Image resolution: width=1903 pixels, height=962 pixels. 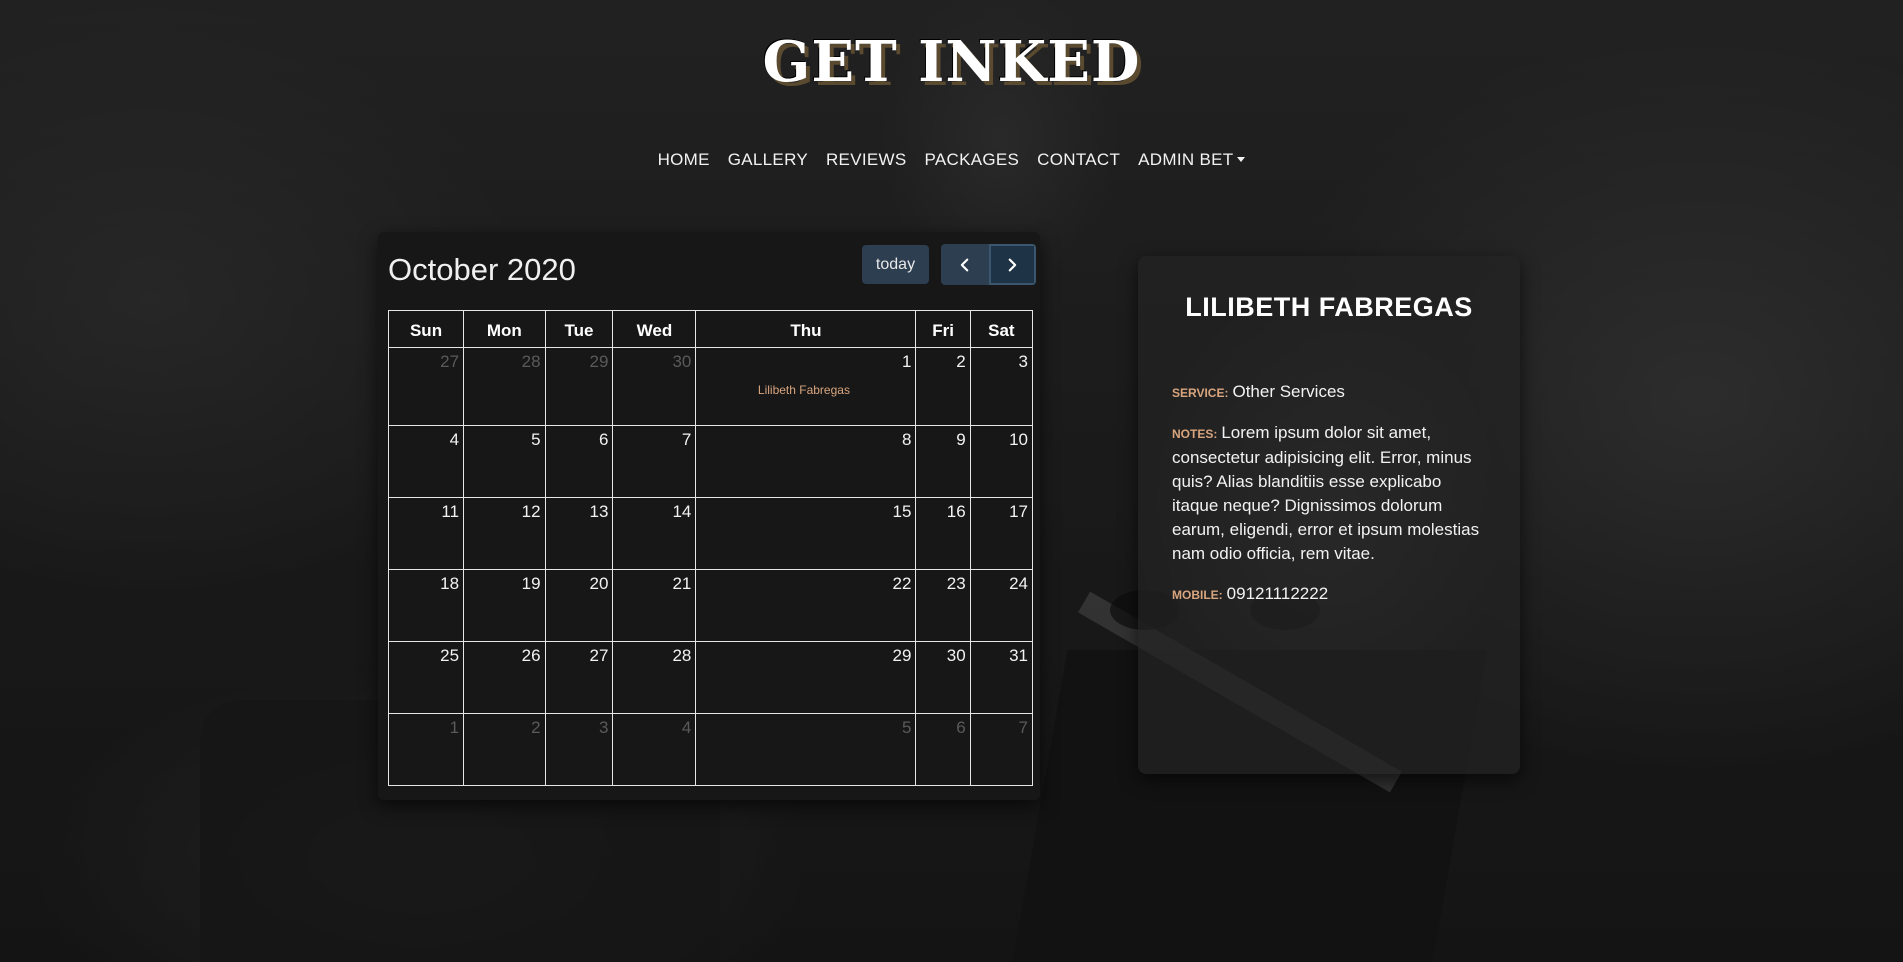 What do you see at coordinates (1001, 605) in the screenshot?
I see `day-cell: 24` at bounding box center [1001, 605].